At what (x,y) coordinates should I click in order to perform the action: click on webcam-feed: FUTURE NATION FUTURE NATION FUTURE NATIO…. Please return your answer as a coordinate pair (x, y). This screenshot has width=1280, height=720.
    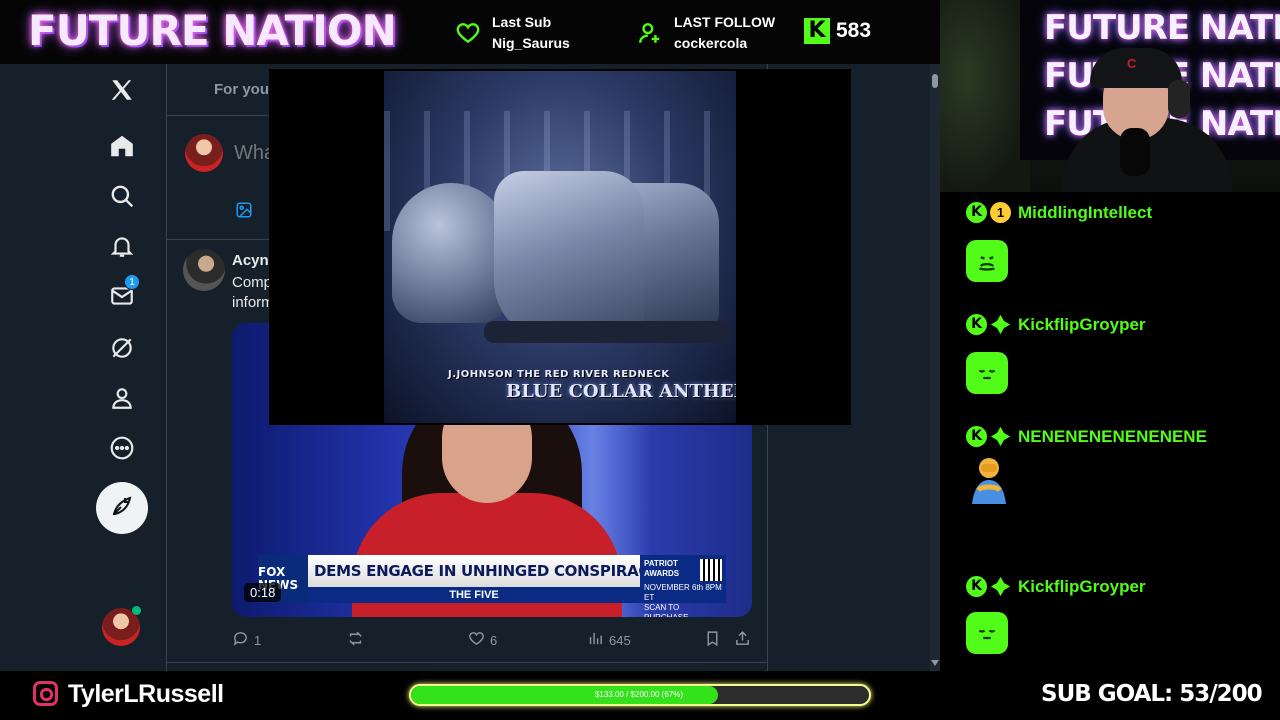
    Looking at the image, I should click on (1110, 96).